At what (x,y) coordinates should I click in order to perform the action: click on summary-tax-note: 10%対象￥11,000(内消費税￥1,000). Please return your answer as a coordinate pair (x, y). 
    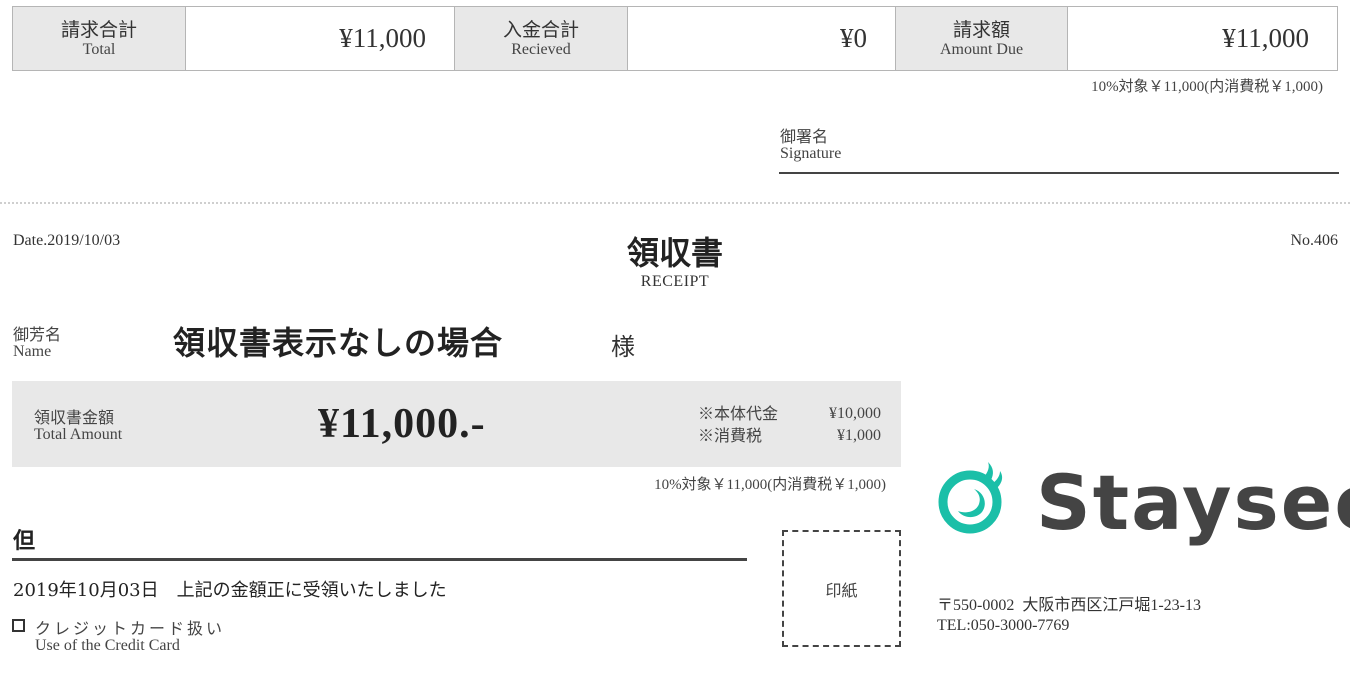
    Looking at the image, I should click on (1207, 87).